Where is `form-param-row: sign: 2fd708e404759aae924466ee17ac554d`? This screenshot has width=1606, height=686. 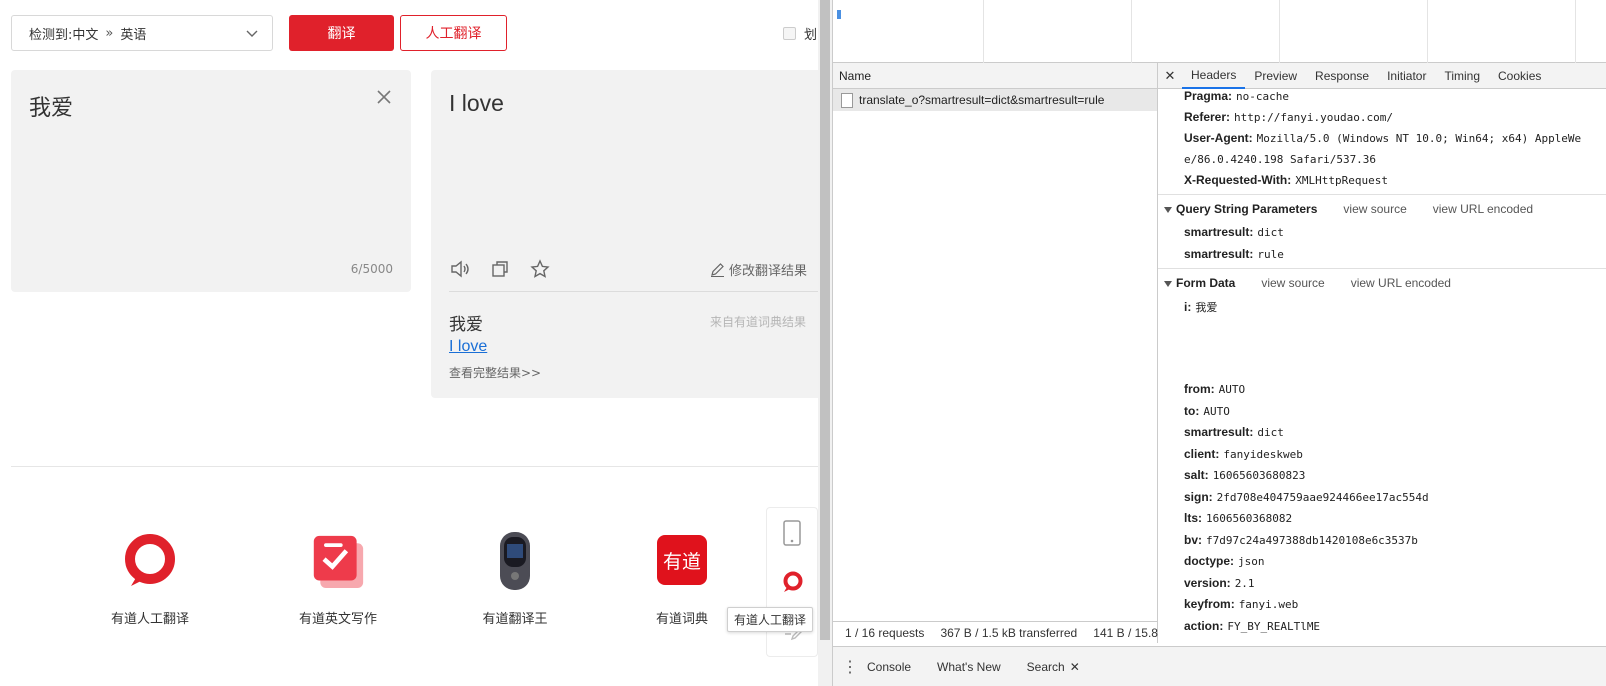
form-param-row: sign: 2fd708e404759aae924466ee17ac554d is located at coordinates (1306, 497).